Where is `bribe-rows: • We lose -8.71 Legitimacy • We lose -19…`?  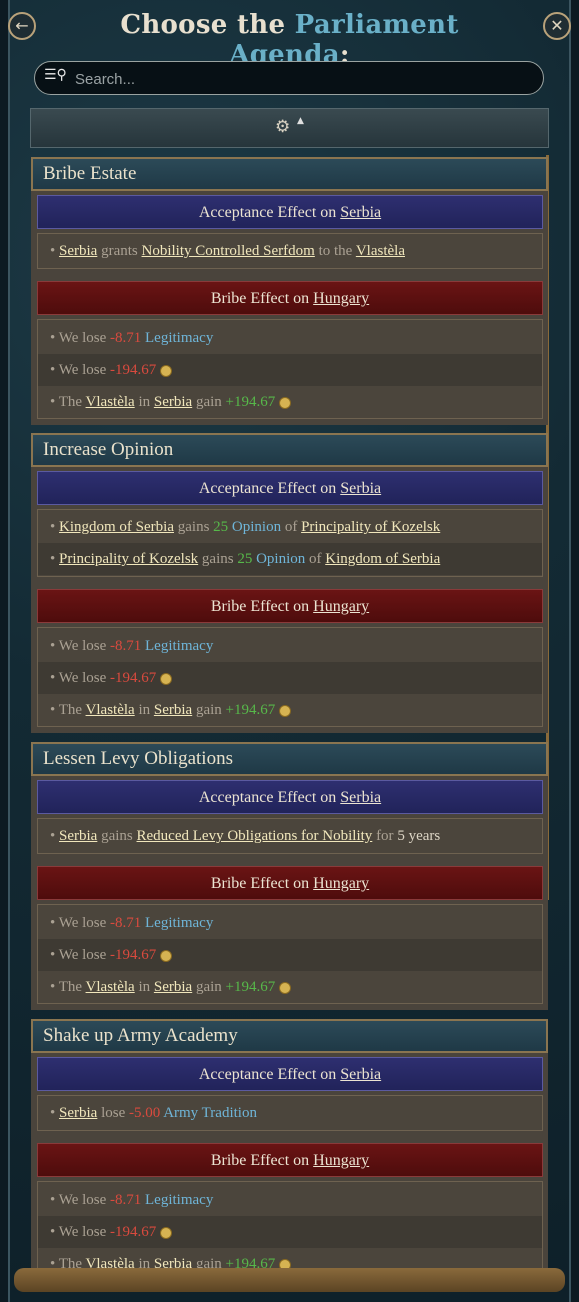 bribe-rows: • We lose -8.71 Legitimacy • We lose -19… is located at coordinates (290, 369).